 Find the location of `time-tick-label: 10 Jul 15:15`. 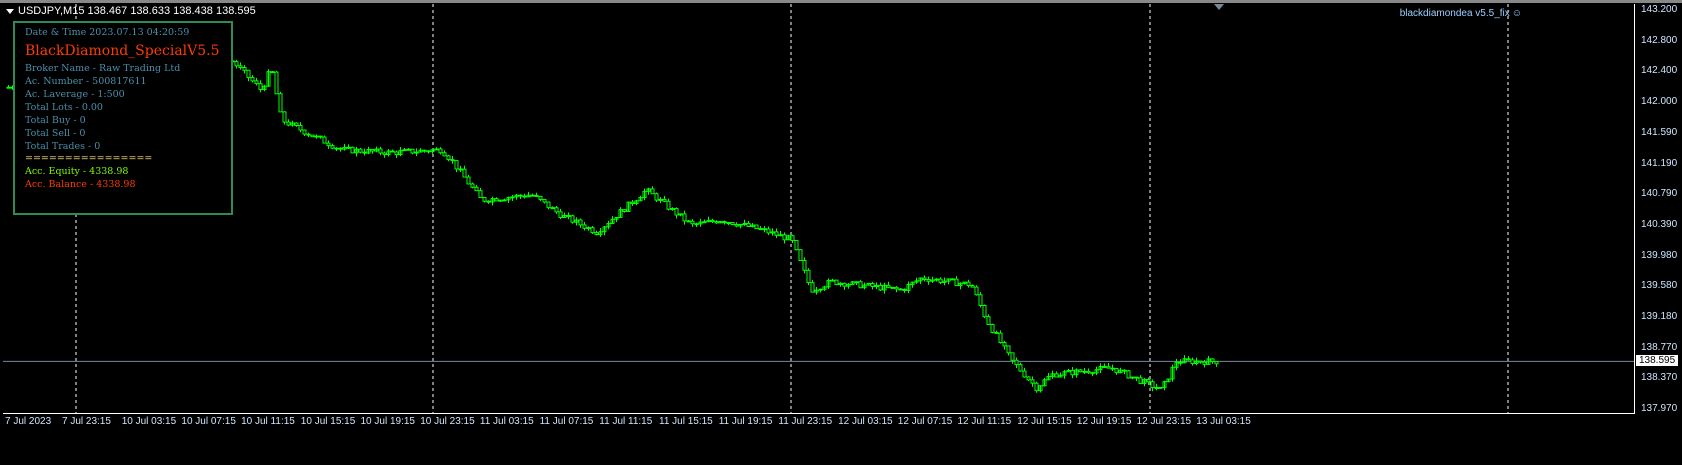

time-tick-label: 10 Jul 15:15 is located at coordinates (328, 421).